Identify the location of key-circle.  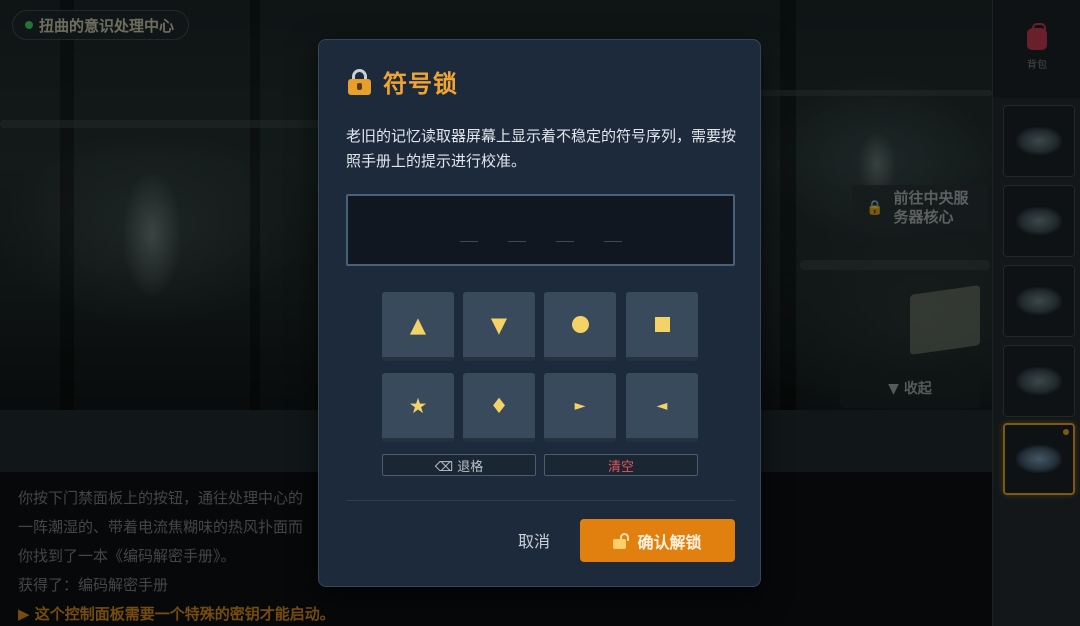
(580, 326).